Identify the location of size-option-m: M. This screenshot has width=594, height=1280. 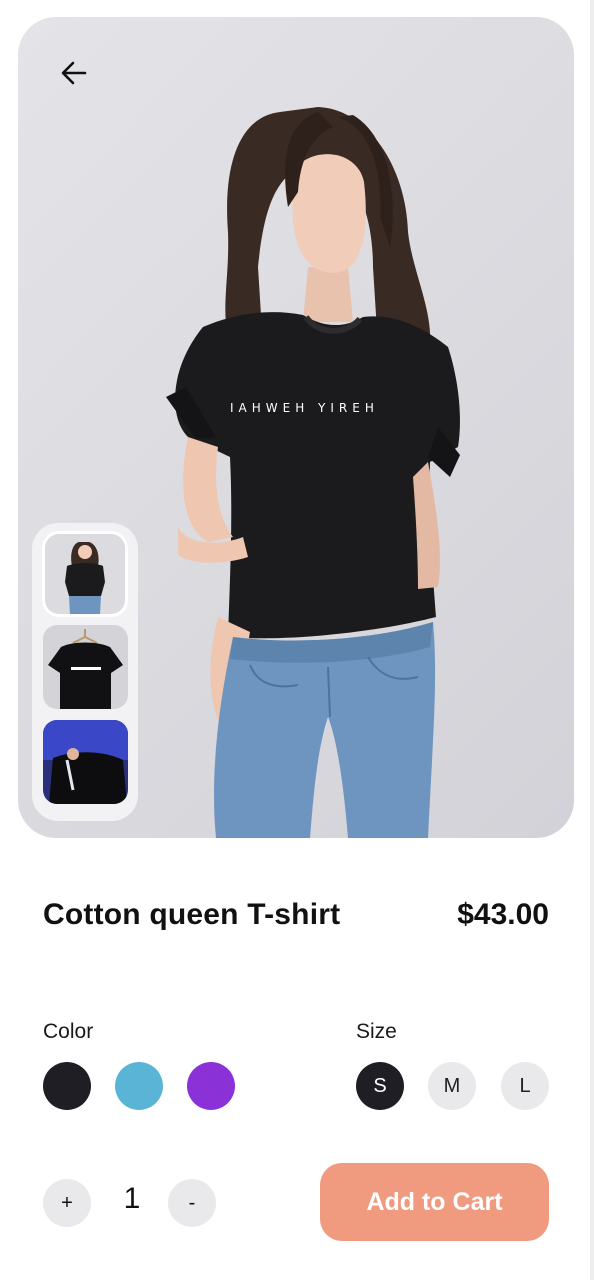
(452, 1086).